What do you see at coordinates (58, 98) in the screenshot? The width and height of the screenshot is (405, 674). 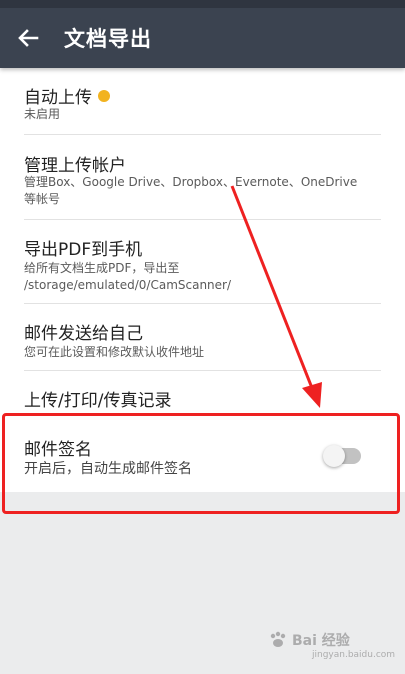 I see `auto-upload-label: 自动上传` at bounding box center [58, 98].